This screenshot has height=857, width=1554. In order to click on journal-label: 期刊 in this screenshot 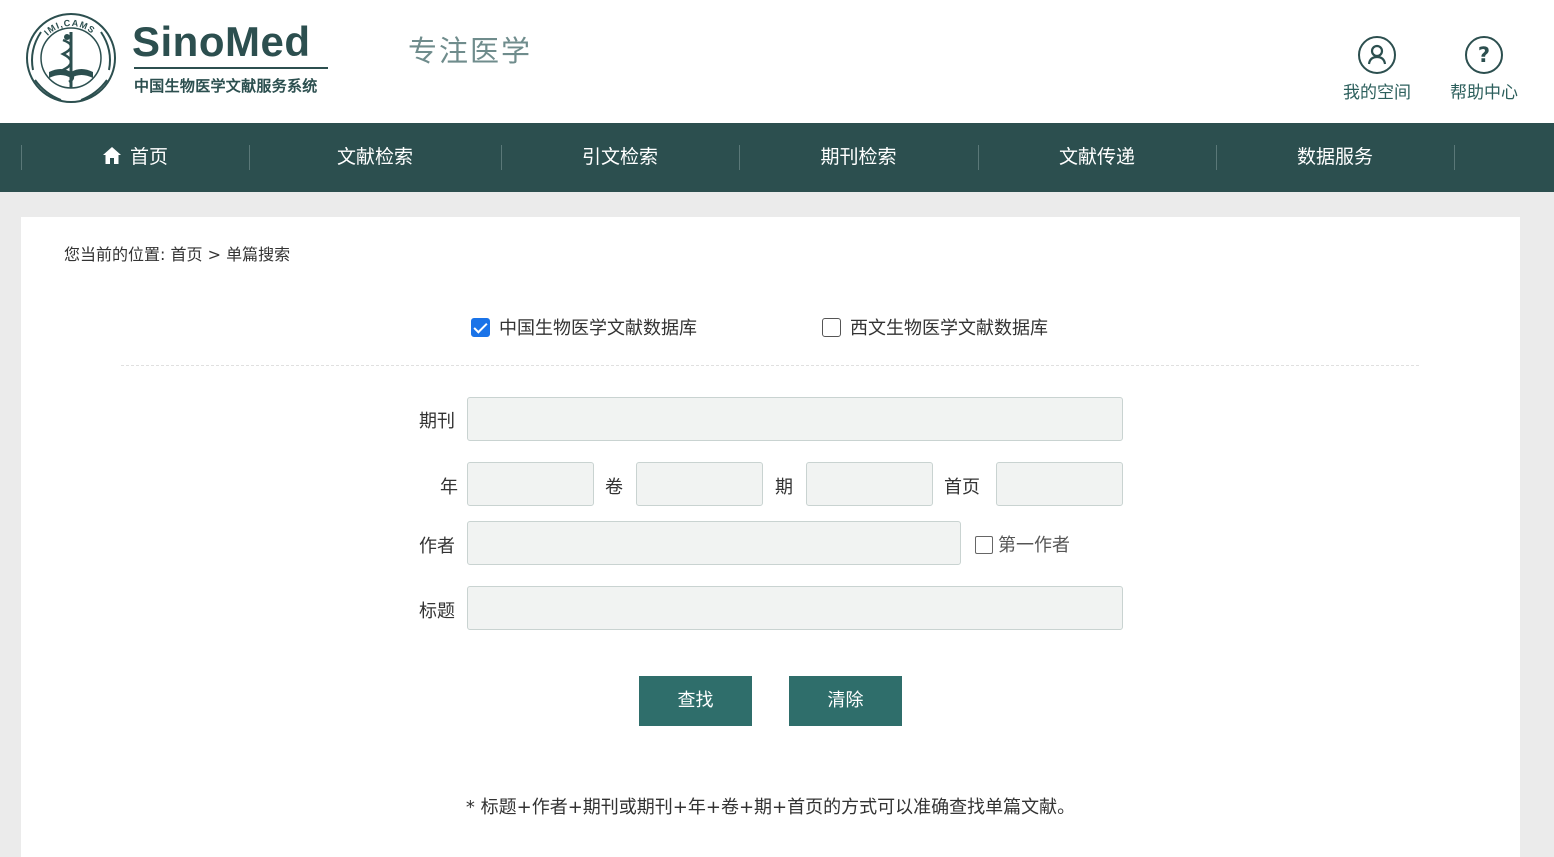, I will do `click(437, 421)`.